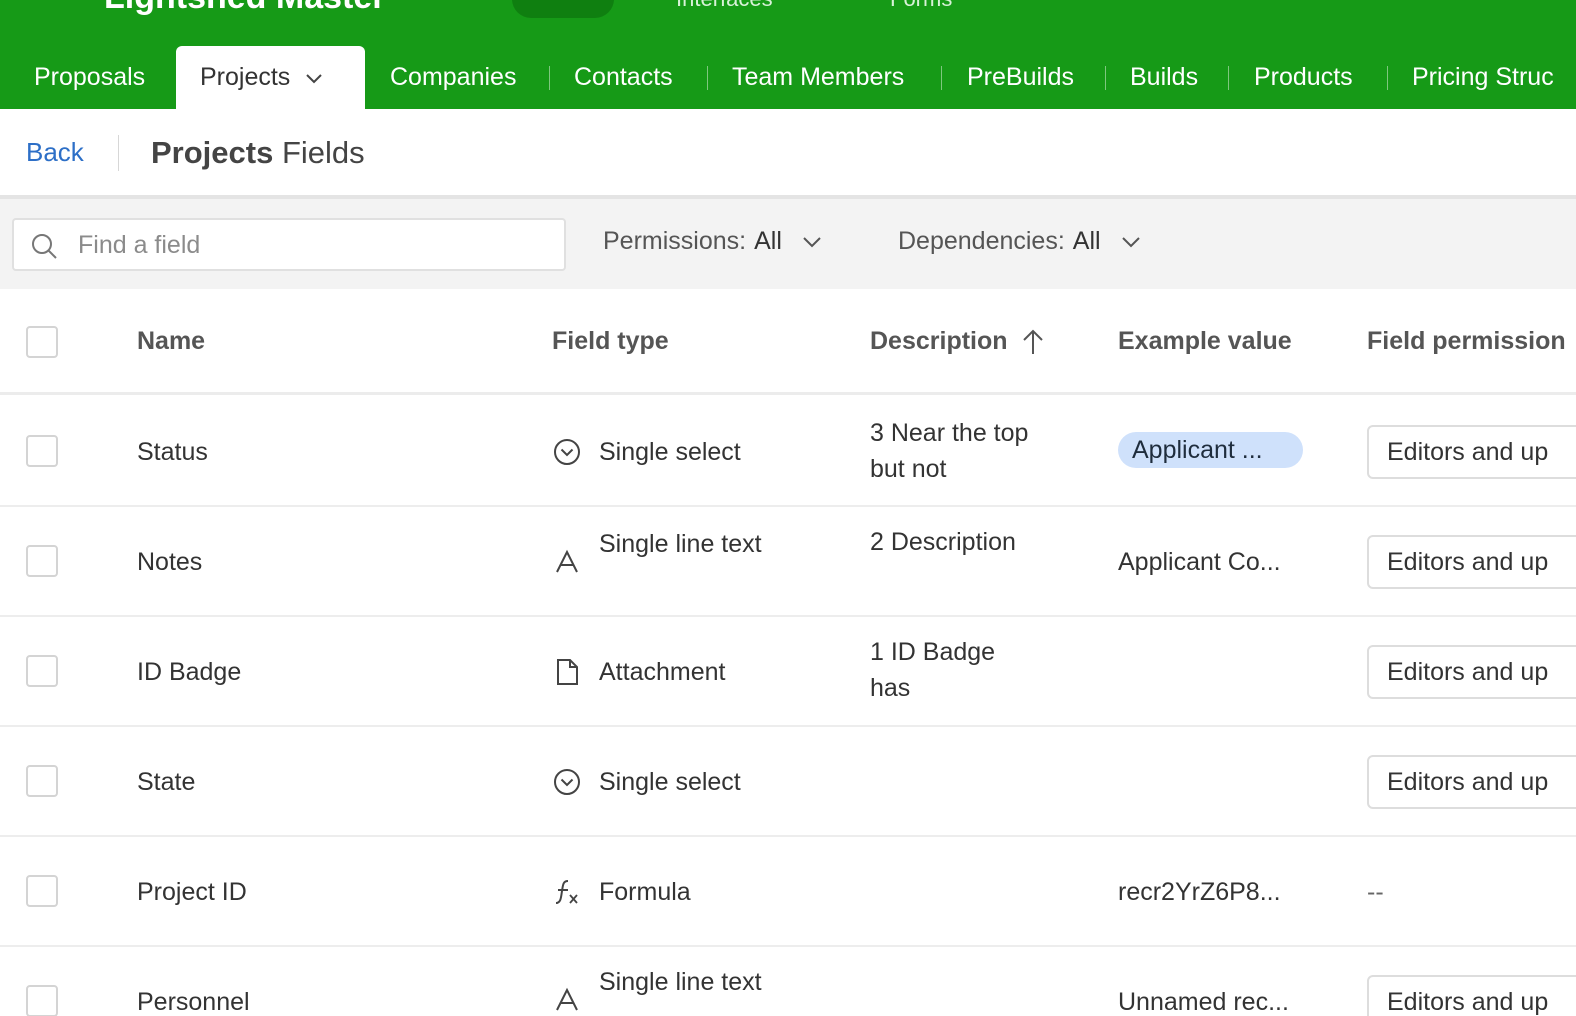  I want to click on tab-projects-label: Projects, so click(245, 77).